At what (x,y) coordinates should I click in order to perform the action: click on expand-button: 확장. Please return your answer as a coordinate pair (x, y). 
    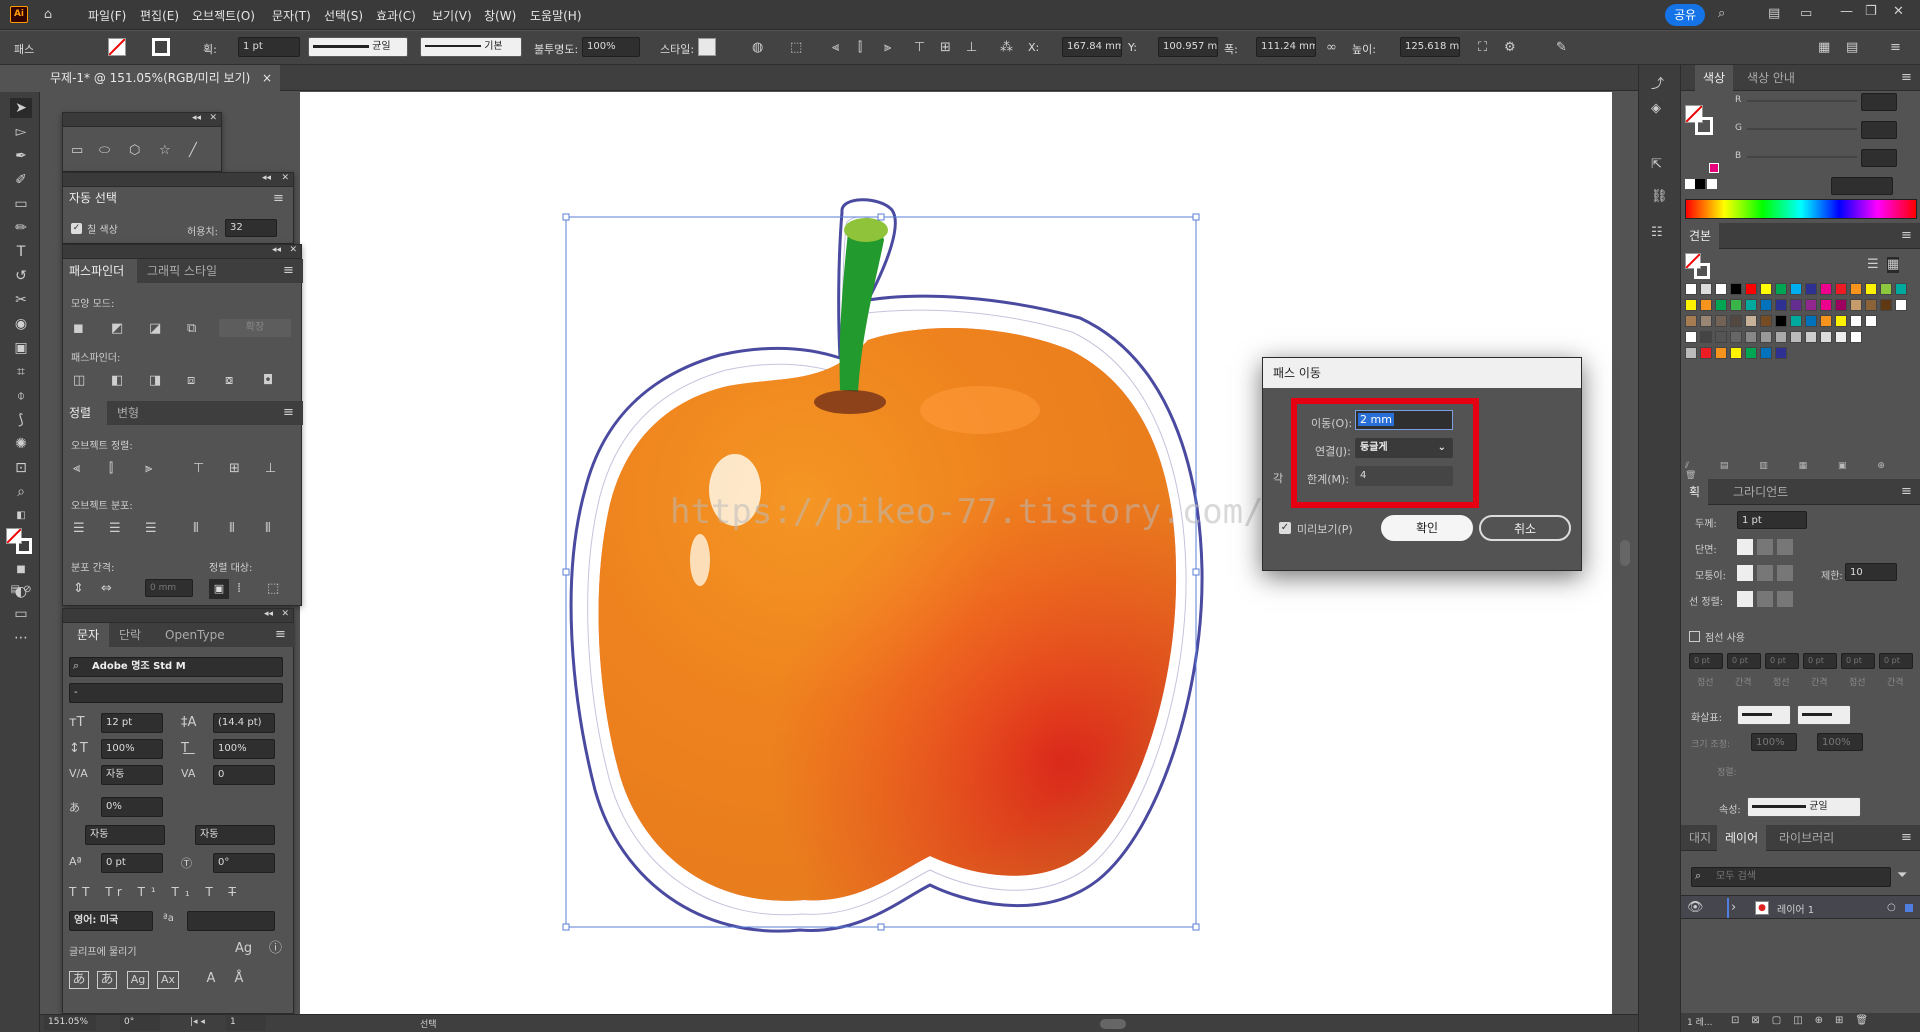
    Looking at the image, I should click on (255, 328).